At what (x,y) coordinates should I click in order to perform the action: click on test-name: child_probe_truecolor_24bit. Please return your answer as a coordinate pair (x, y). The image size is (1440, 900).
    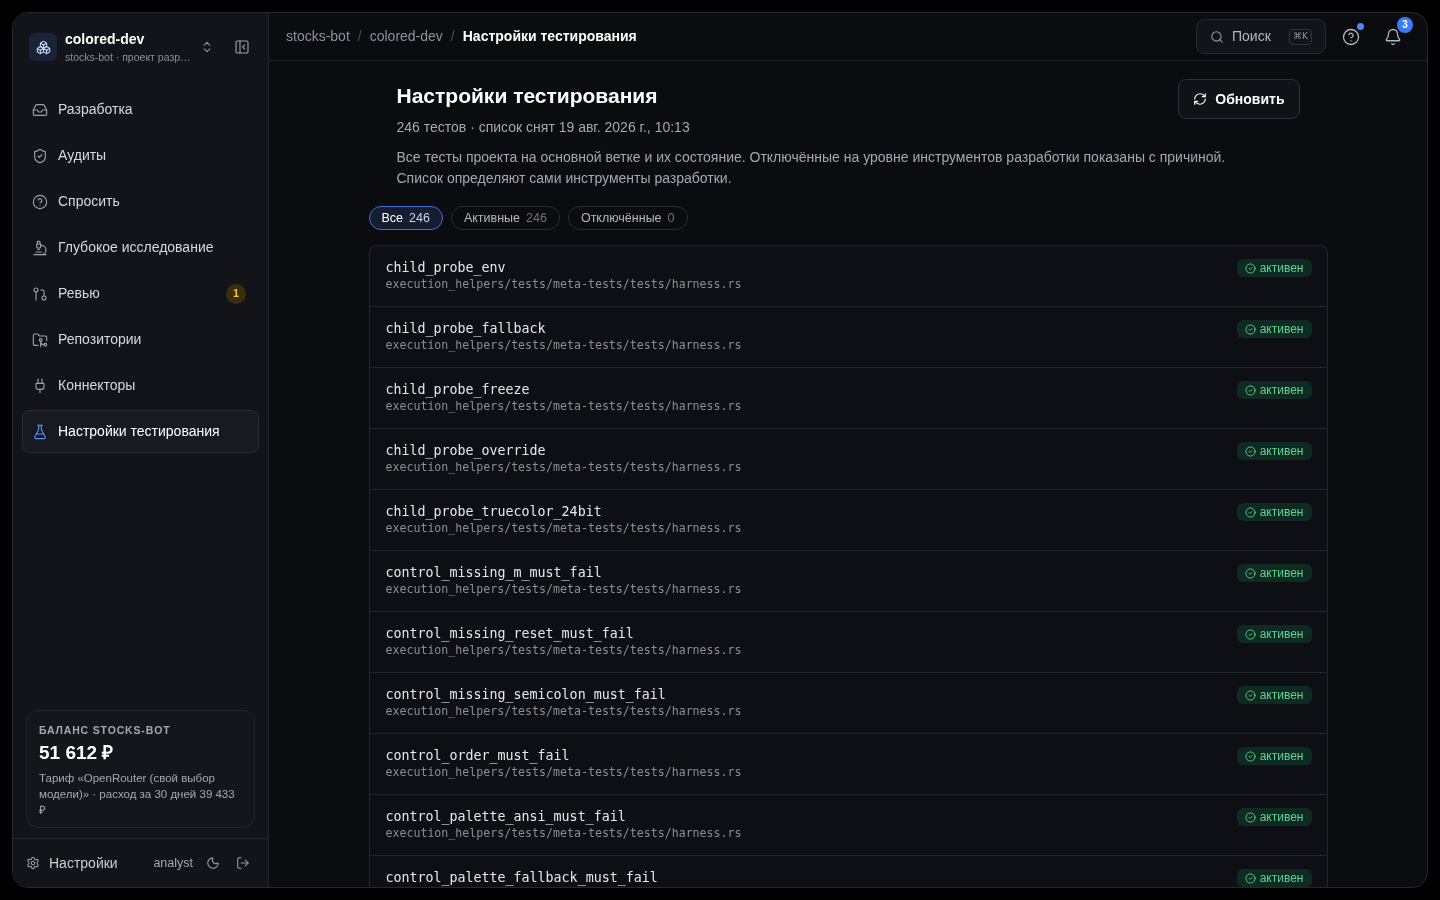
    Looking at the image, I should click on (494, 512).